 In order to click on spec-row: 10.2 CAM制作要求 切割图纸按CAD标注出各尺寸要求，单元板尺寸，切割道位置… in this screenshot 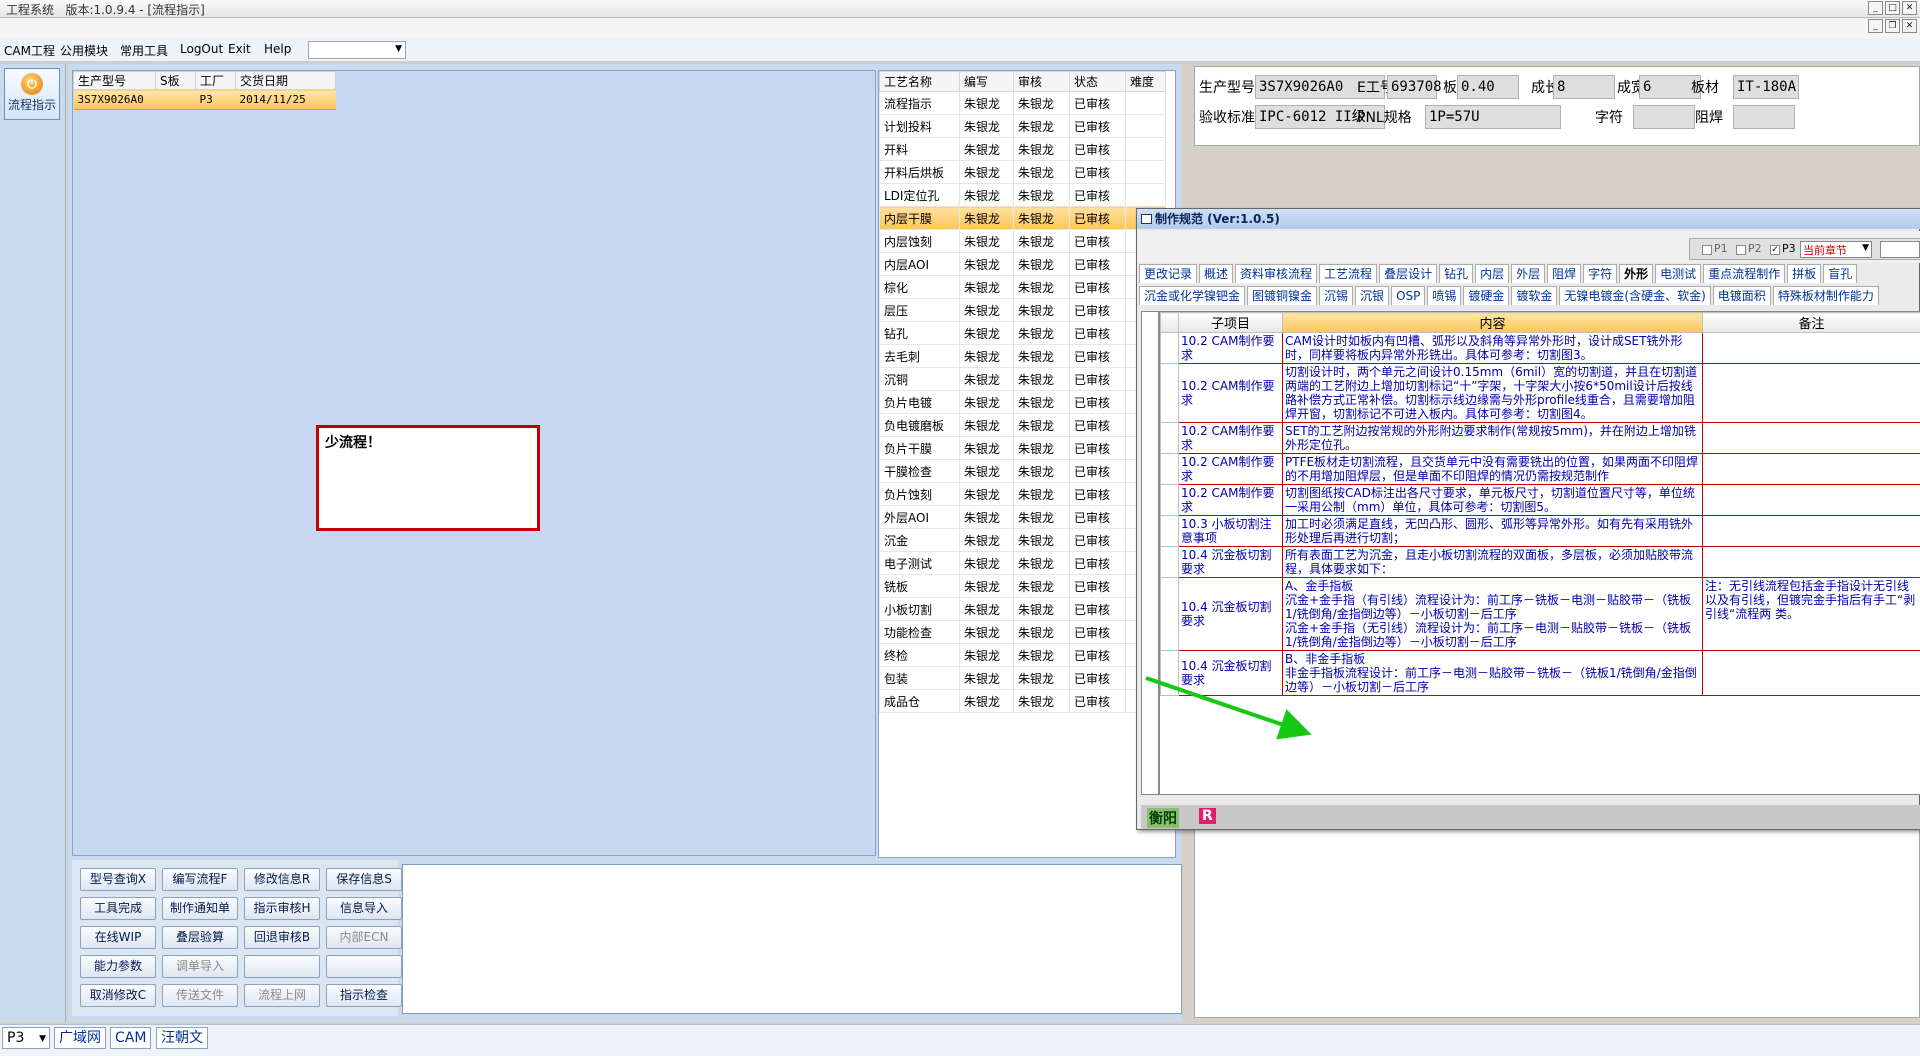, I will do `click(1540, 500)`.